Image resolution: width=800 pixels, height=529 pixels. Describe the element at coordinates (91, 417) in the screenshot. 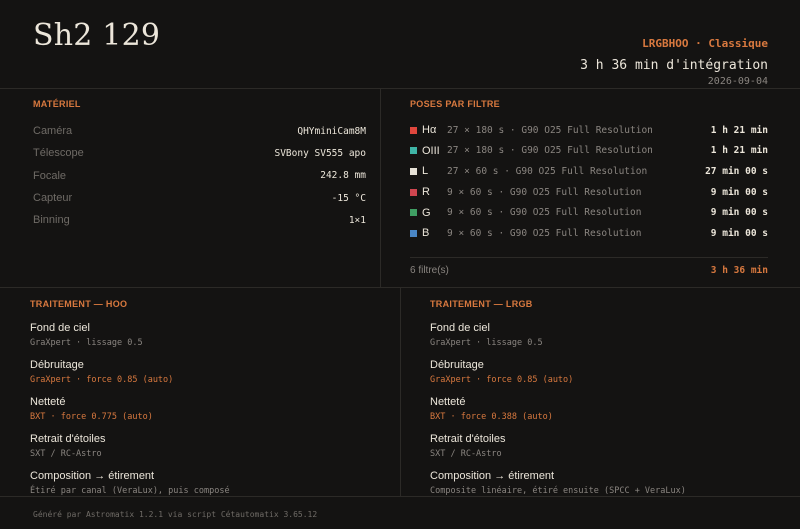

I see `step-detail: BXT · force 0.775 (auto)` at that location.